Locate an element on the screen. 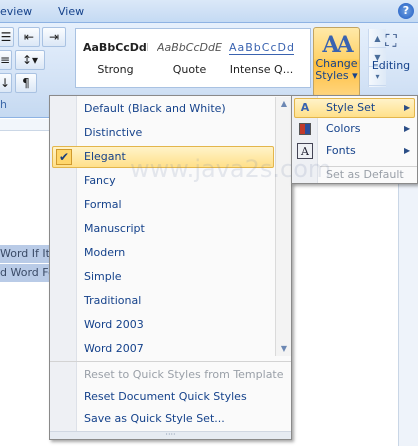 The width and height of the screenshot is (418, 446). menu-item-word-2007: Word 2007 is located at coordinates (114, 349).